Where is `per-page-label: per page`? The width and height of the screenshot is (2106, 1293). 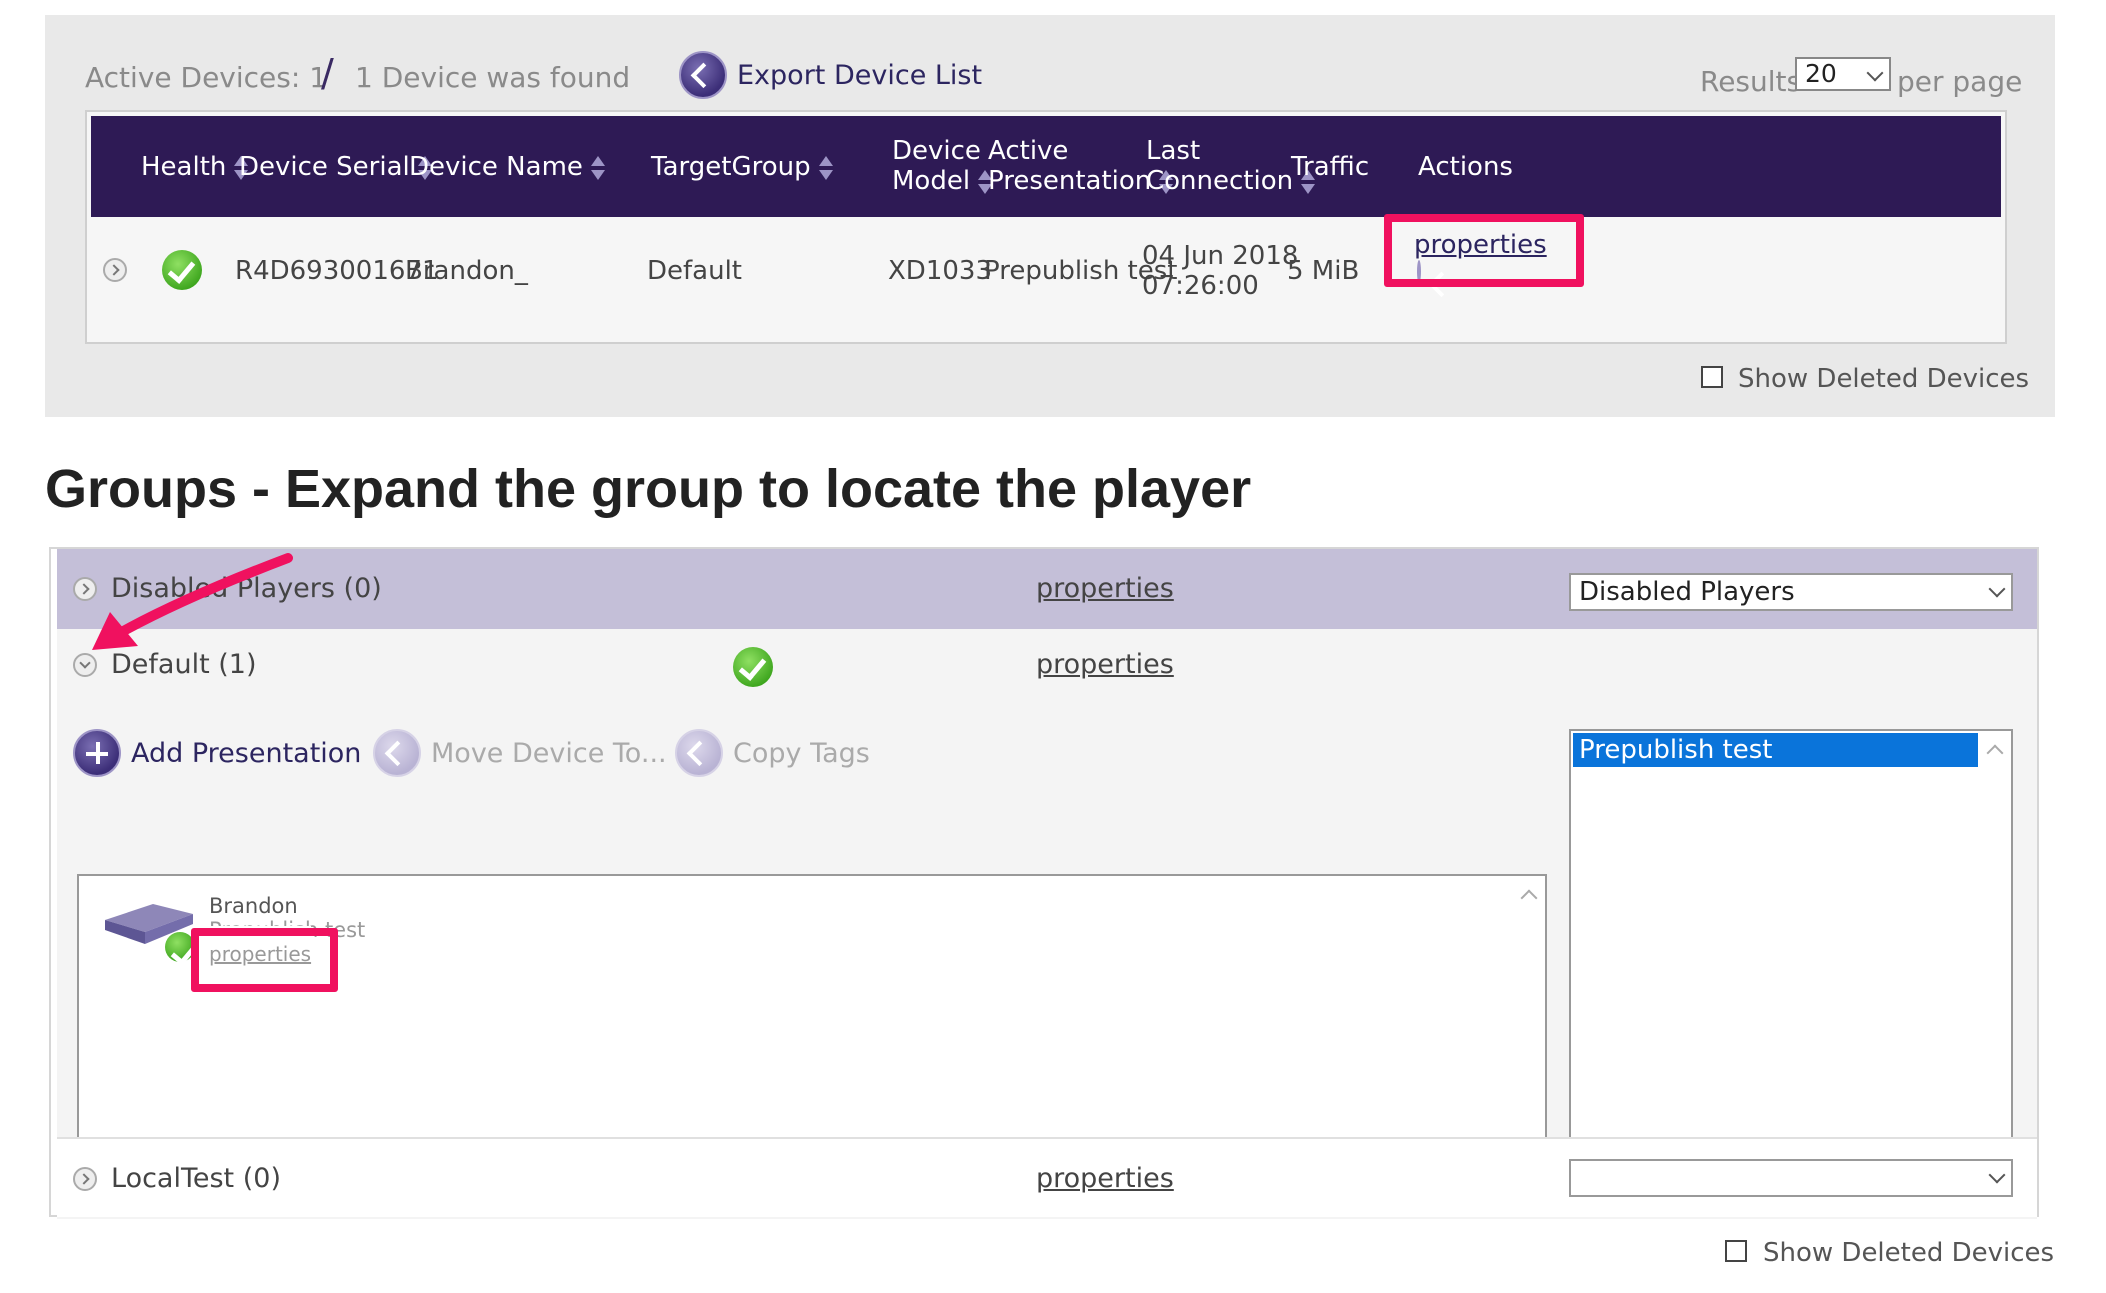 per-page-label: per page is located at coordinates (1960, 81).